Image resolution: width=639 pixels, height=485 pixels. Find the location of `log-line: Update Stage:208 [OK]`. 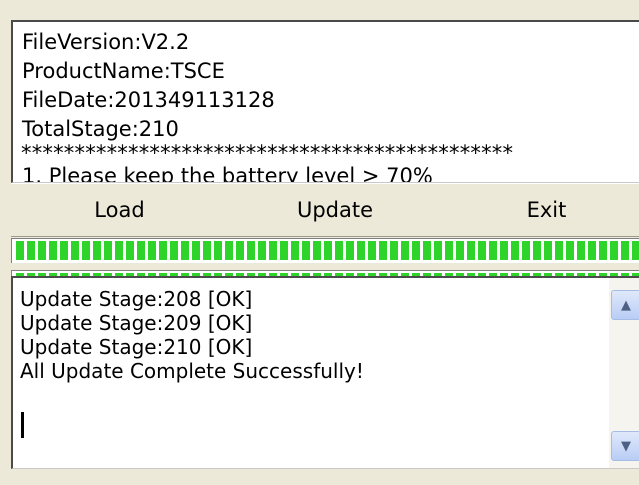

log-line: Update Stage:208 [OK] is located at coordinates (136, 299).